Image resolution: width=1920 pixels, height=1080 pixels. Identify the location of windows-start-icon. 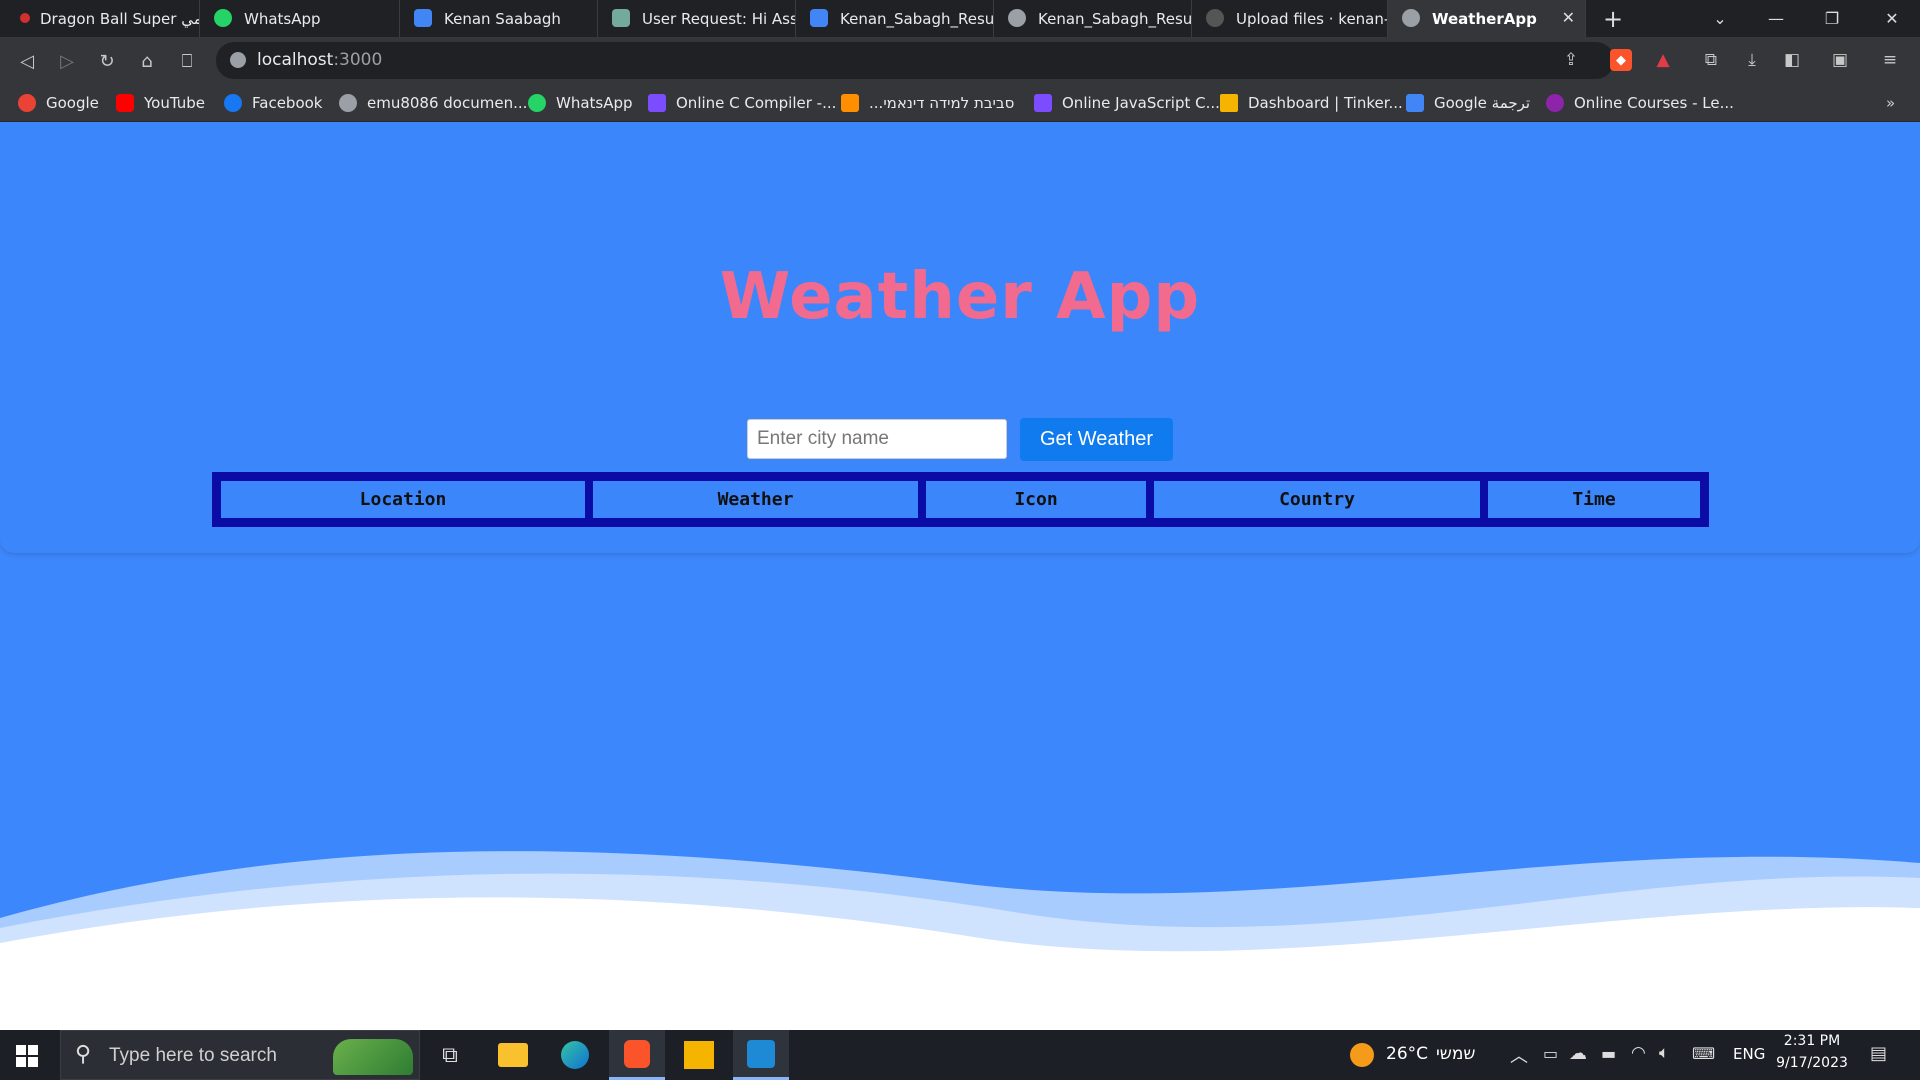
(27, 1056).